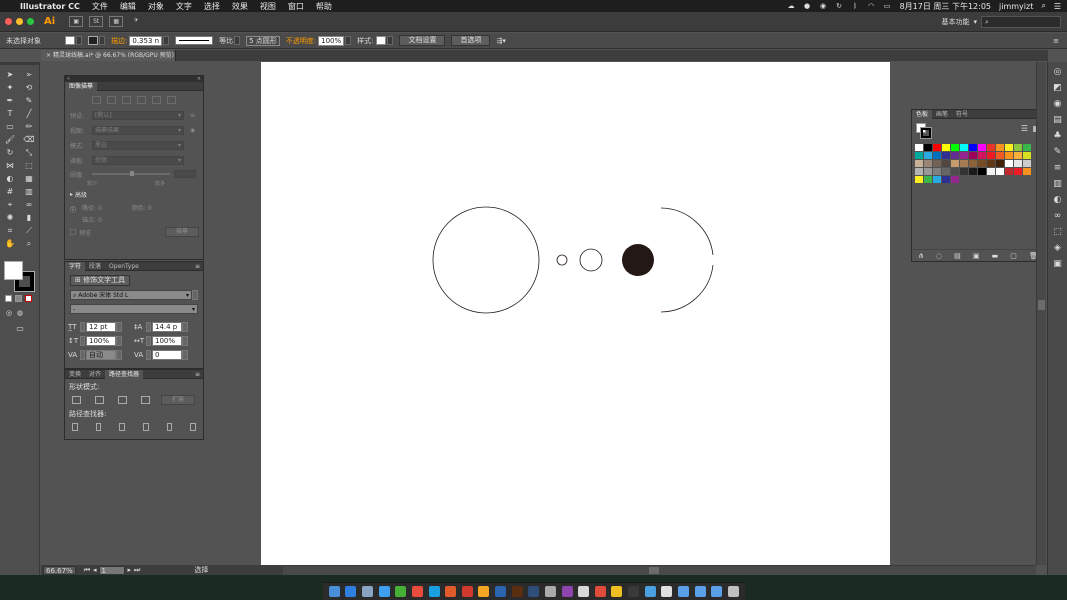 The width and height of the screenshot is (1067, 600). Describe the element at coordinates (82, 327) in the screenshot. I see `font-size-stepper` at that location.